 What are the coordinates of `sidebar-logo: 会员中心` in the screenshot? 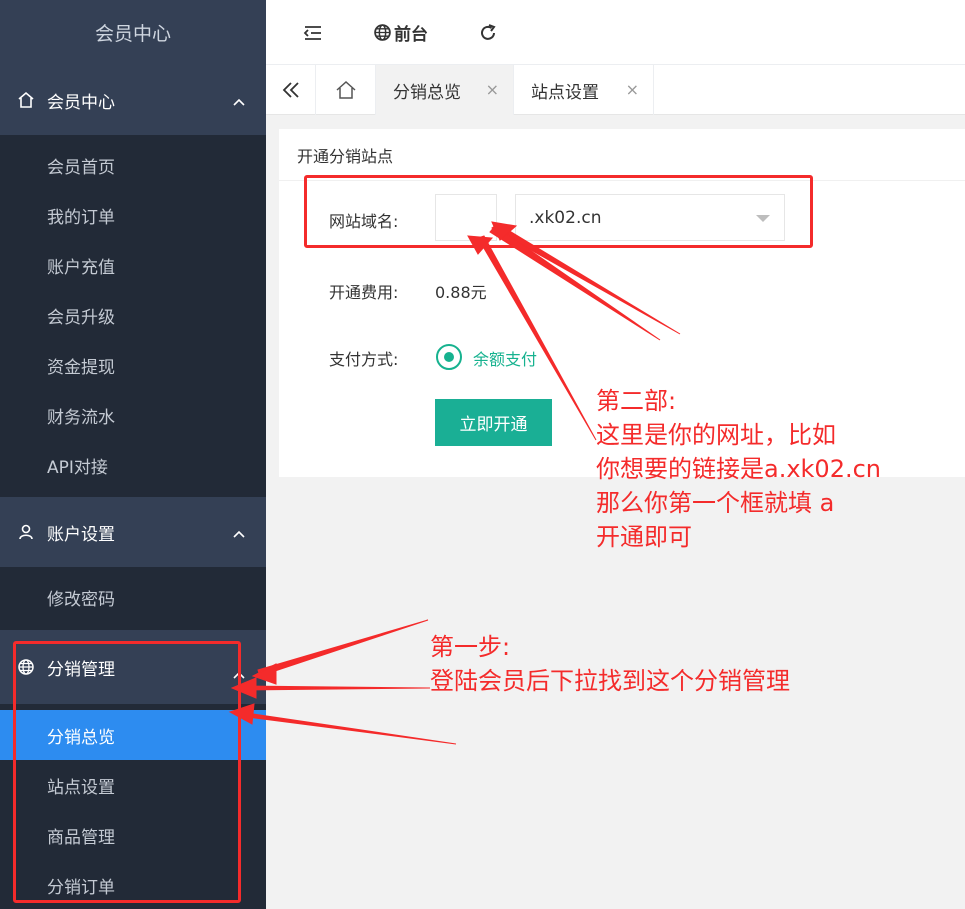 It's located at (133, 32).